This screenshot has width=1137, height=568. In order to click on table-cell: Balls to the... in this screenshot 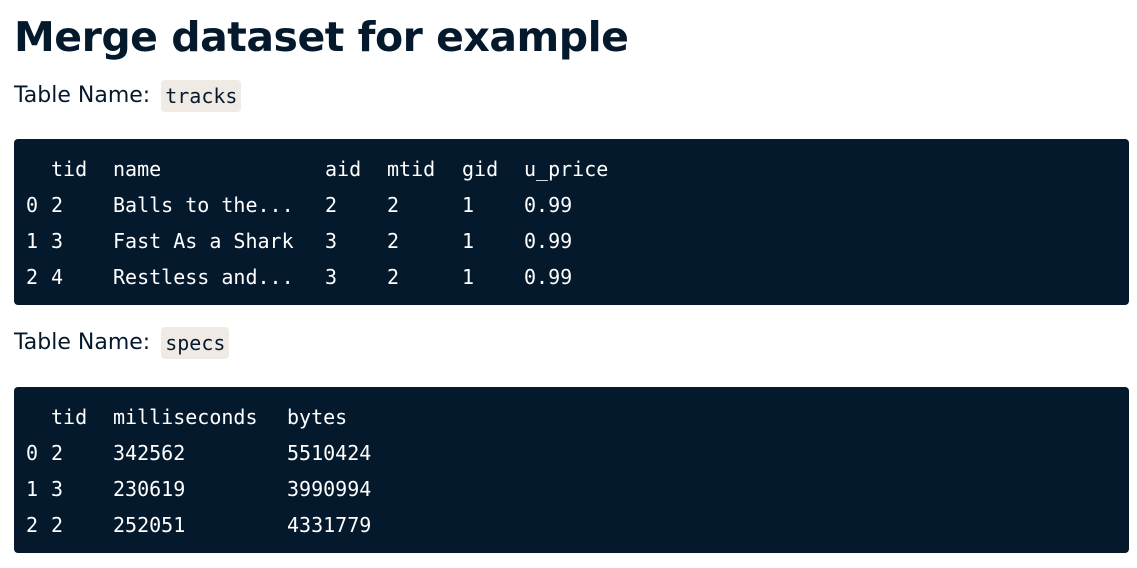, I will do `click(203, 205)`.